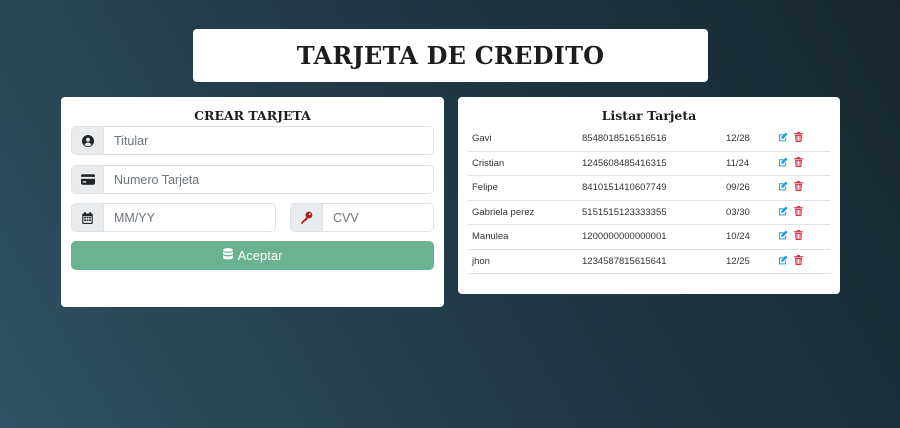  I want to click on cardholder-name: jhon, so click(523, 261).